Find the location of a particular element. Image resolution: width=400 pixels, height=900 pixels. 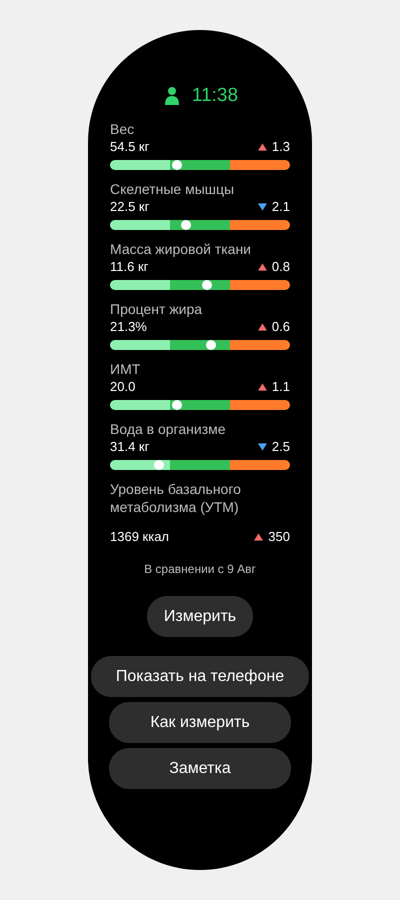

metric-value: 11.6 кг is located at coordinates (129, 267).